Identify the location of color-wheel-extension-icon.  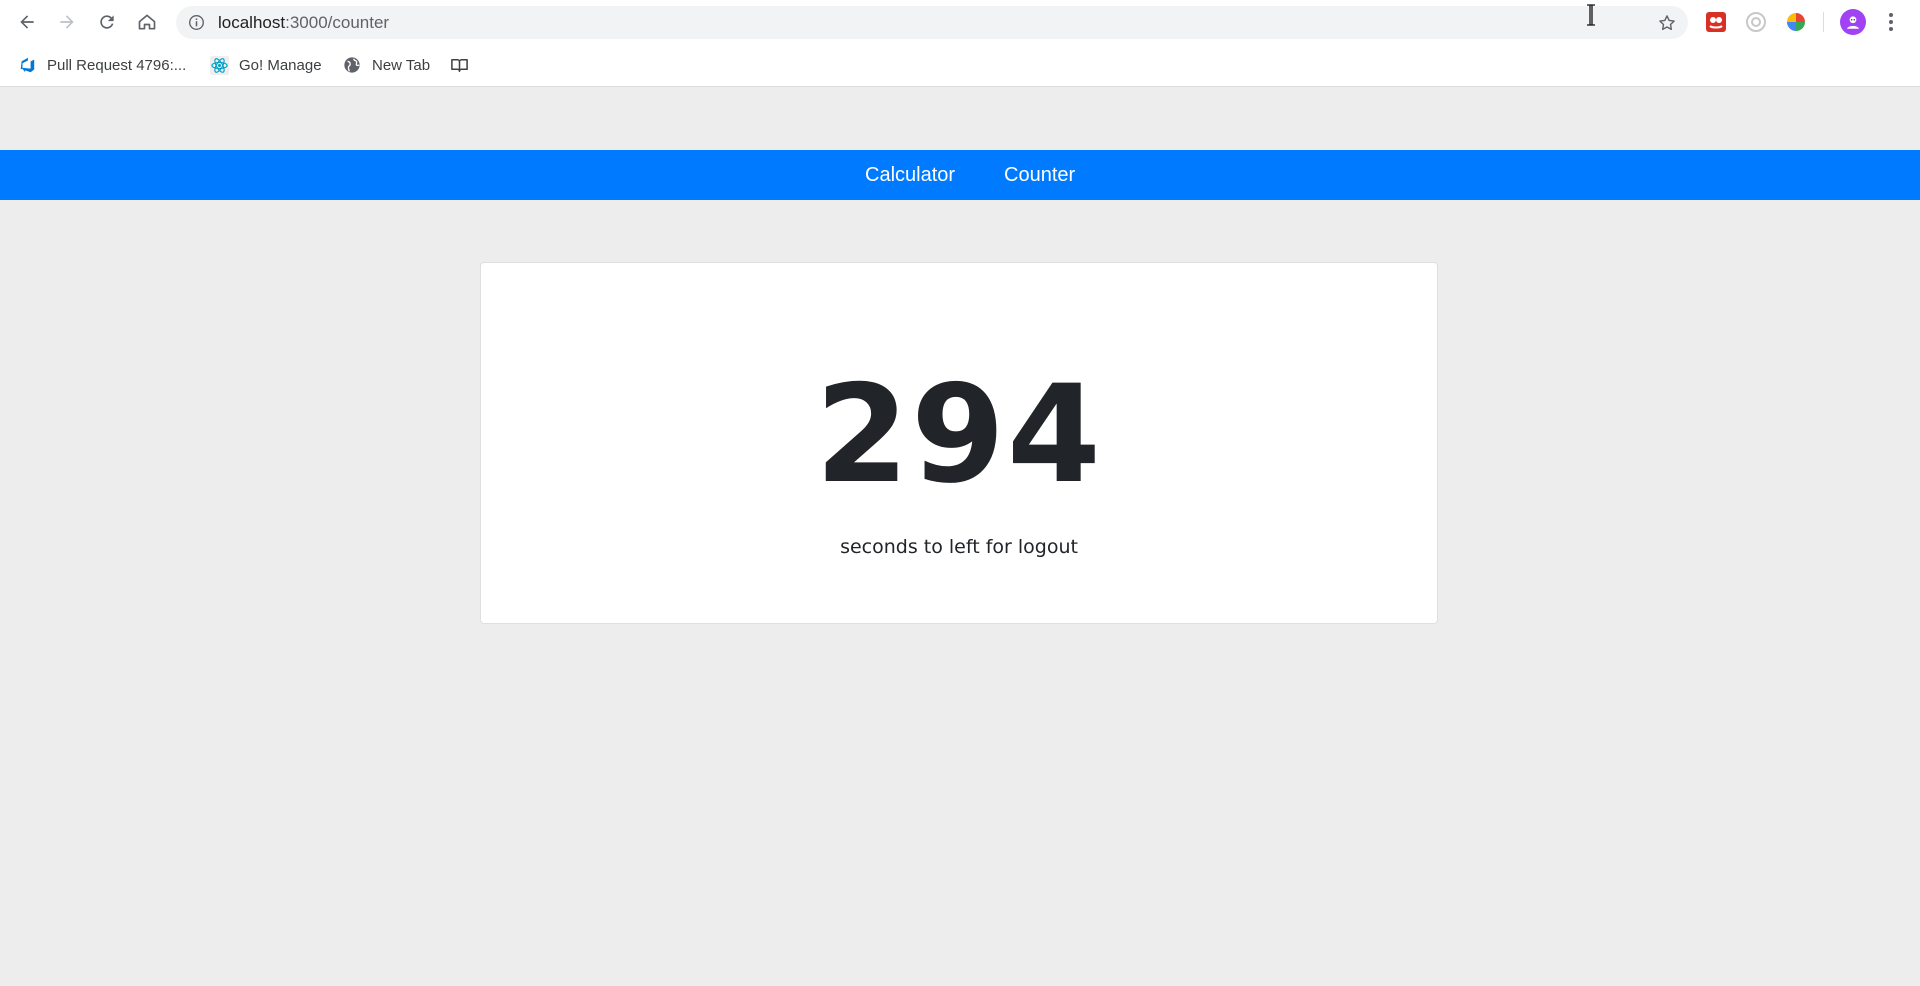
(1796, 22).